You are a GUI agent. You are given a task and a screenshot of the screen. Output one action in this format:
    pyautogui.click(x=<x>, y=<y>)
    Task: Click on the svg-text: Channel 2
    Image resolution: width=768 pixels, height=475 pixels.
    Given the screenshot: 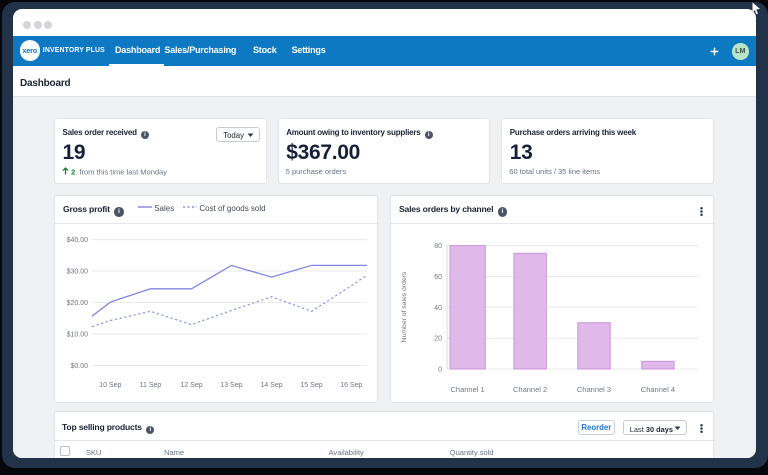 What is the action you would take?
    pyautogui.click(x=530, y=389)
    